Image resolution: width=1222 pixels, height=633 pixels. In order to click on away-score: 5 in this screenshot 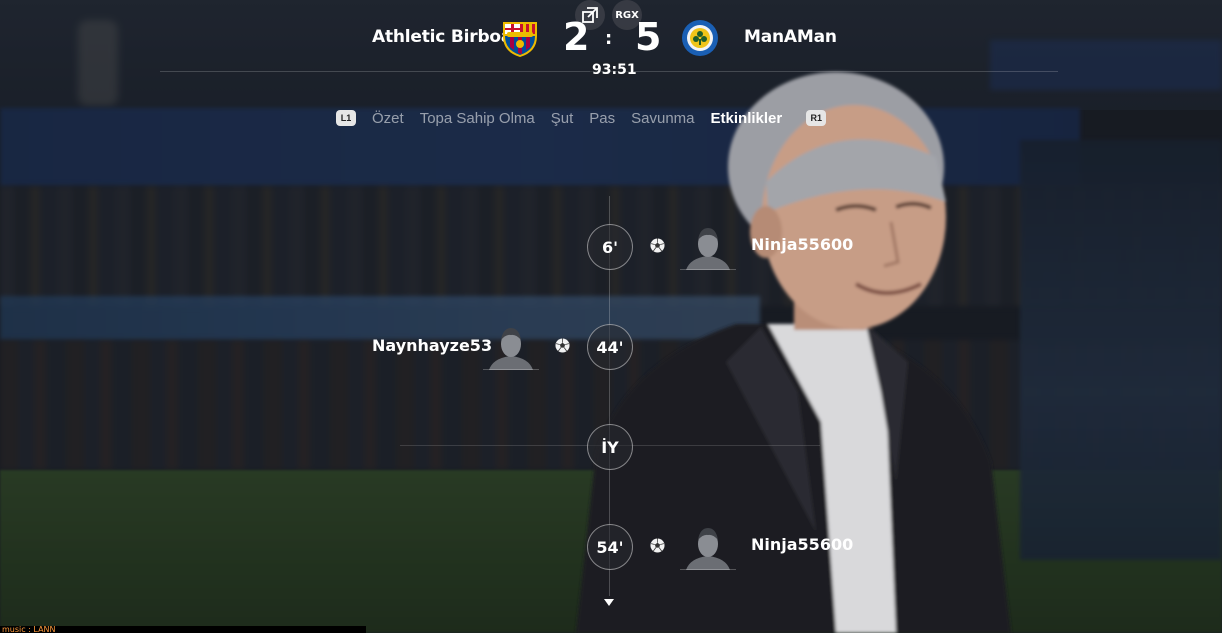, I will do `click(648, 37)`.